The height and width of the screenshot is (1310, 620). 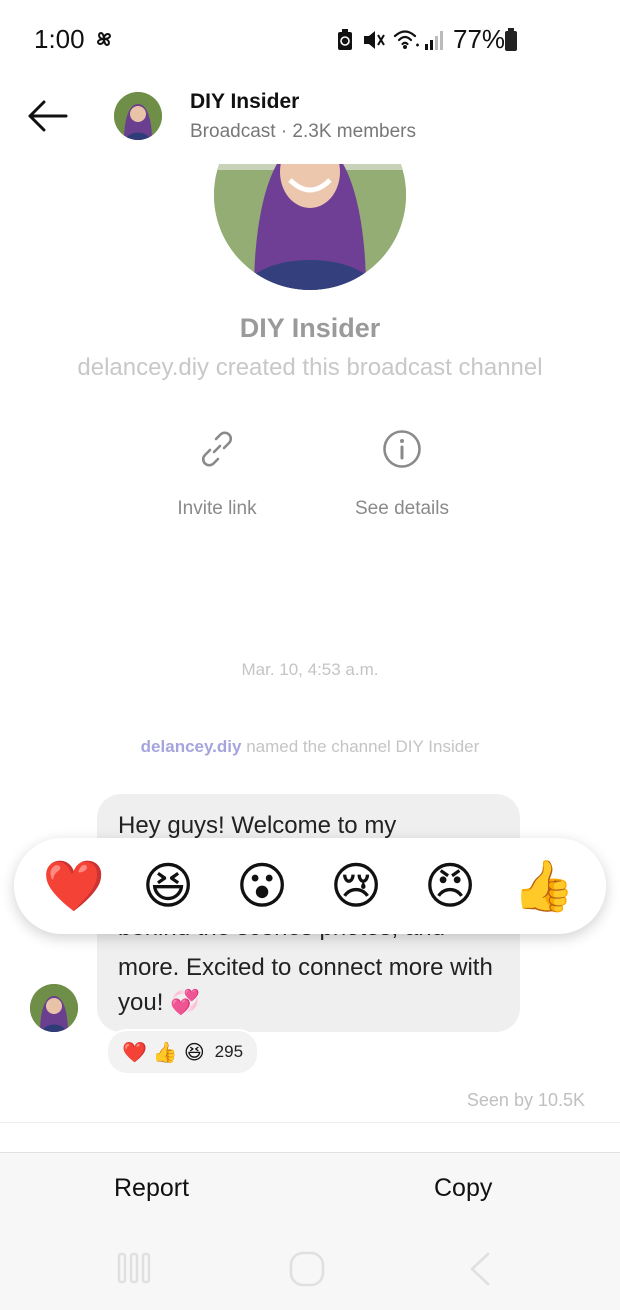 I want to click on pinwheel-icon, so click(x=104, y=39).